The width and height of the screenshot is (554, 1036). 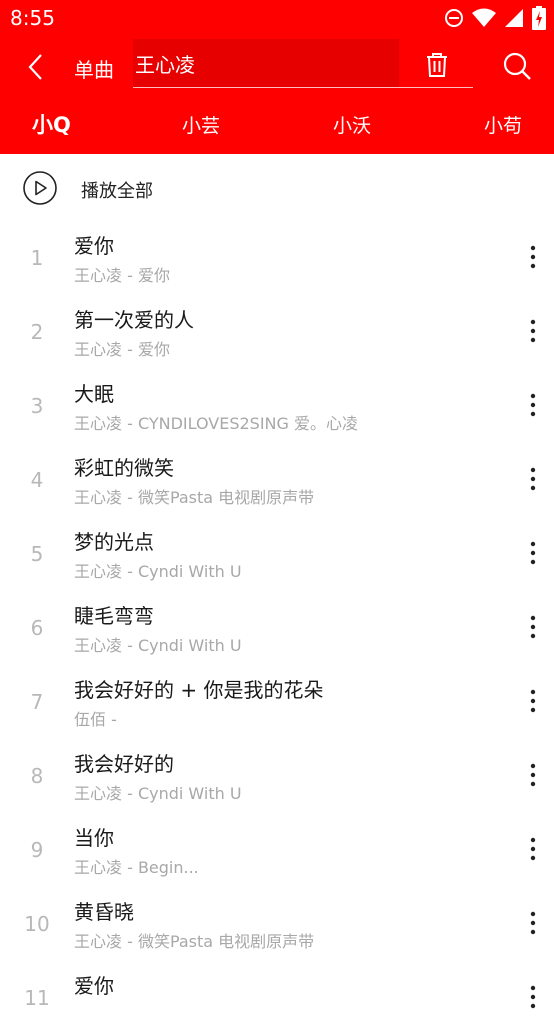 I want to click on song-title: 睫毛弯弯, so click(x=114, y=616).